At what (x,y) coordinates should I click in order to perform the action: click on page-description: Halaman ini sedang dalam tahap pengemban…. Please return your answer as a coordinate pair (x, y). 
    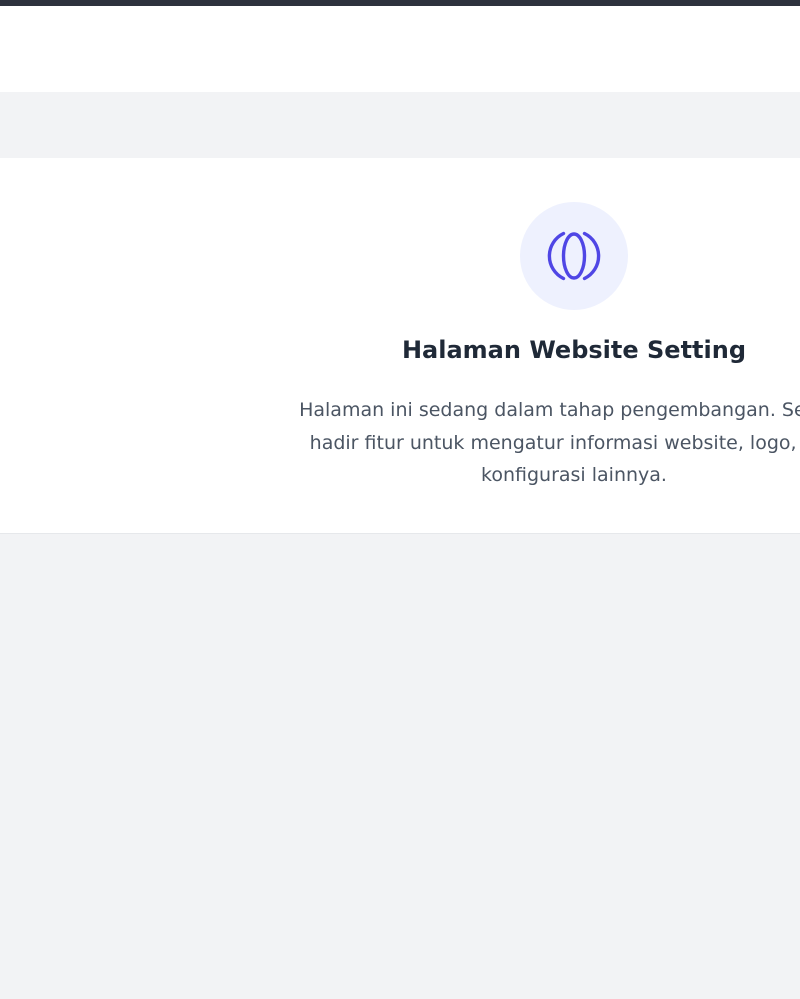
    Looking at the image, I should click on (549, 442).